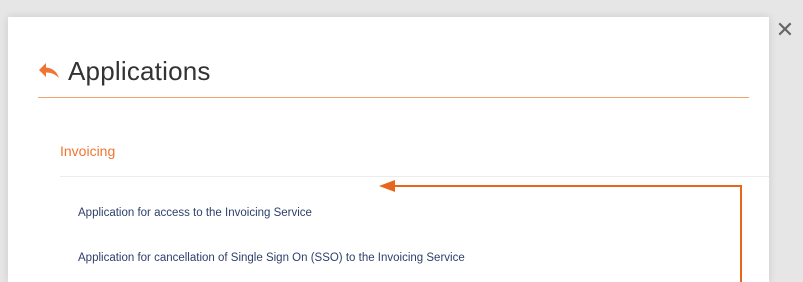 Image resolution: width=803 pixels, height=282 pixels. I want to click on section-divider, so click(414, 176).